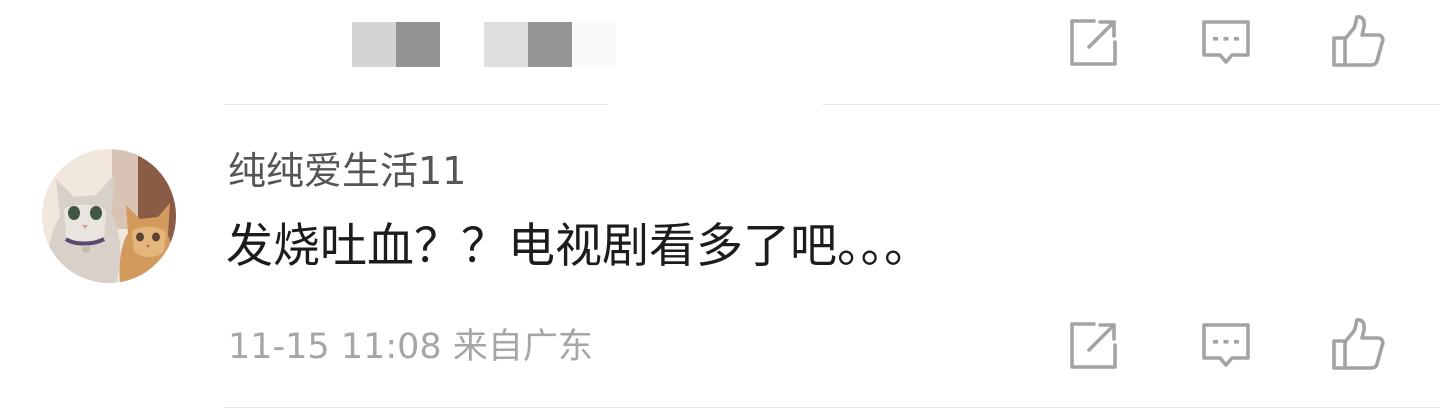  What do you see at coordinates (347, 171) in the screenshot?
I see `username: 纯纯爱生活11` at bounding box center [347, 171].